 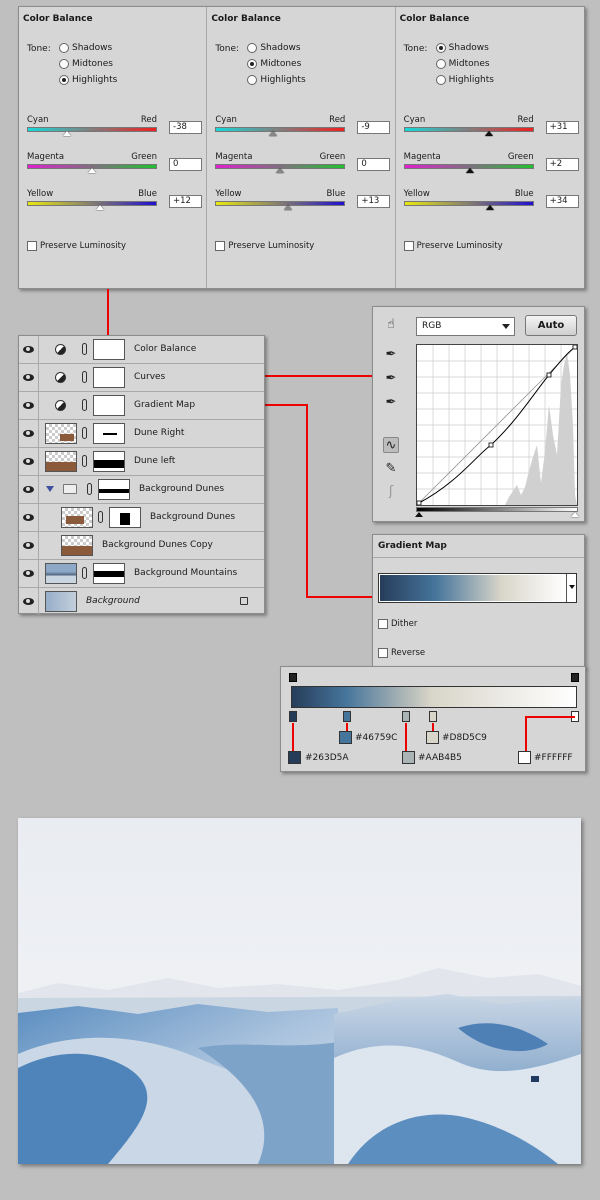 I want to click on magenta-green-value: 0, so click(x=185, y=164).